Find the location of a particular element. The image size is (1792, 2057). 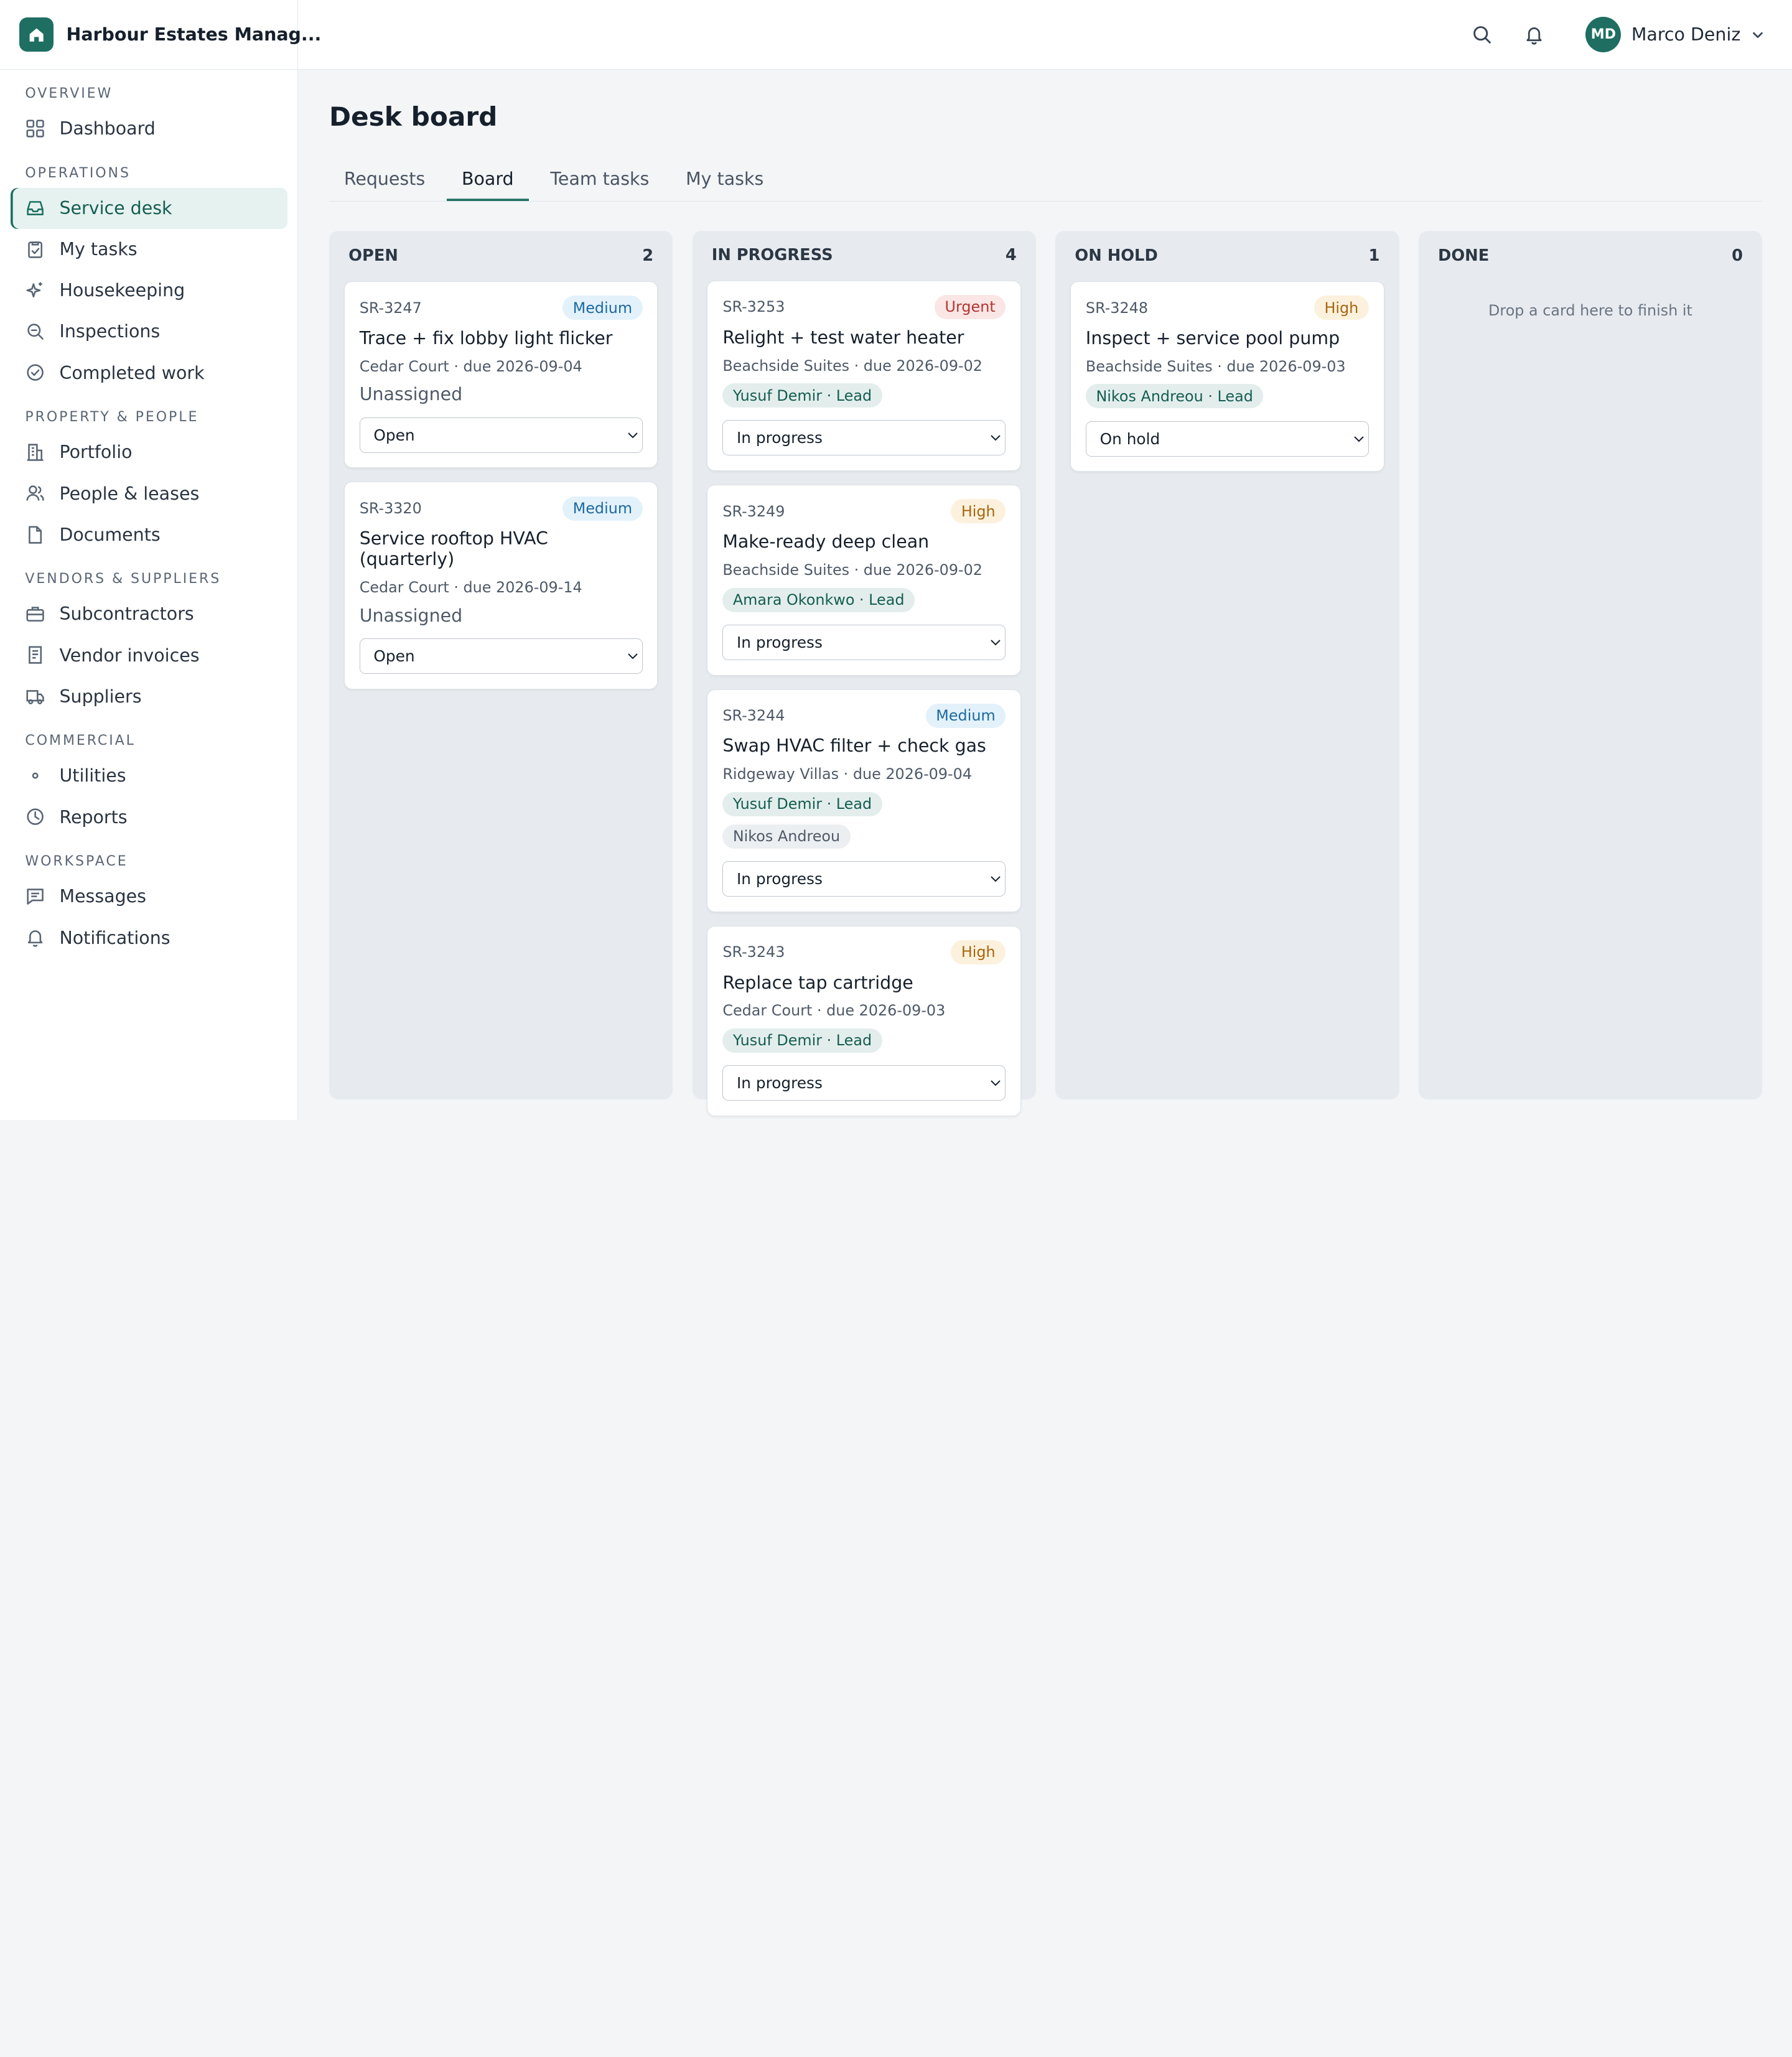

status-select: On hold is located at coordinates (1227, 439).